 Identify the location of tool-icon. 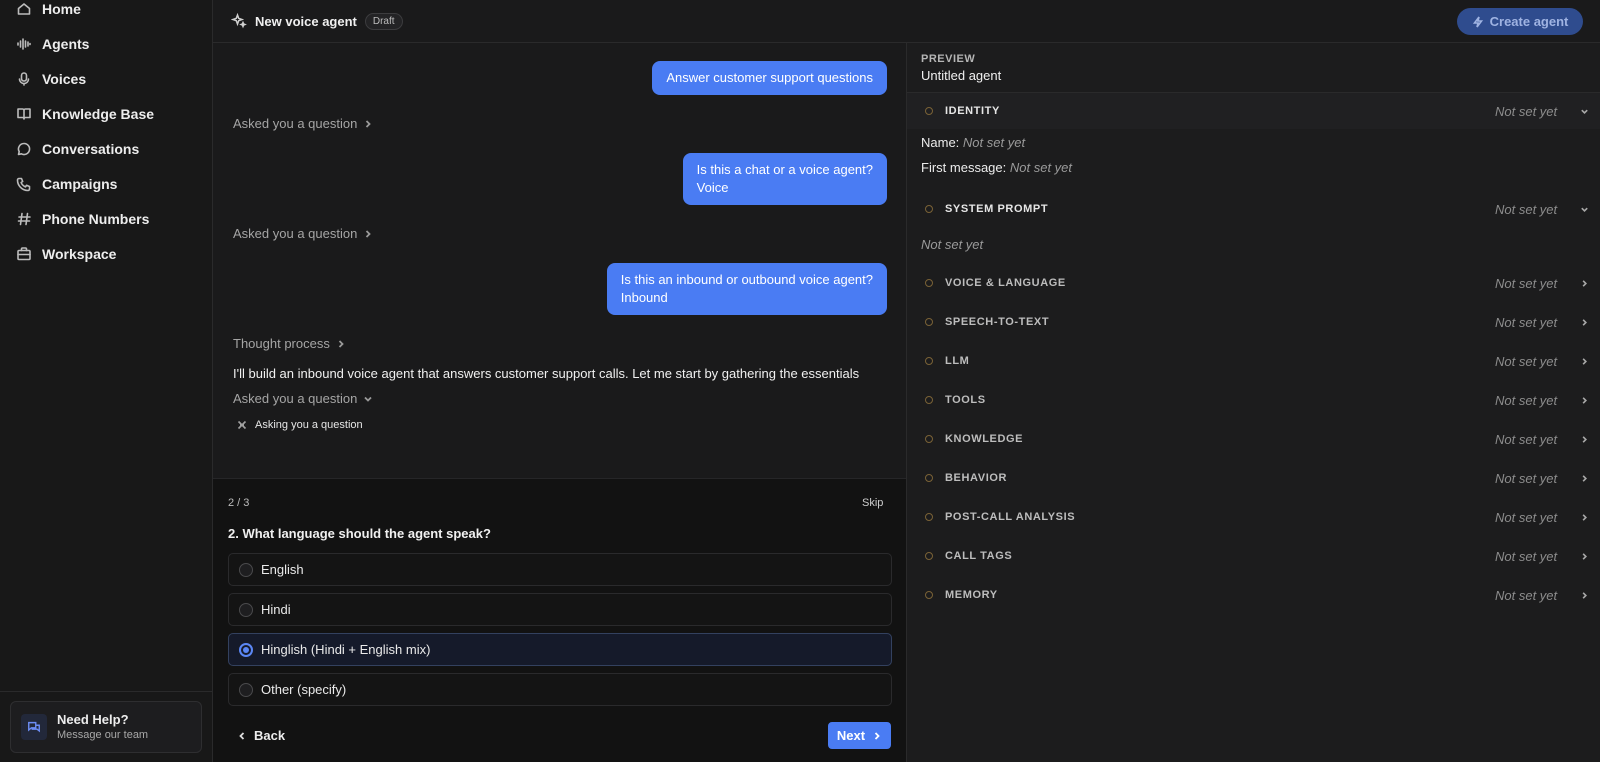
(242, 425).